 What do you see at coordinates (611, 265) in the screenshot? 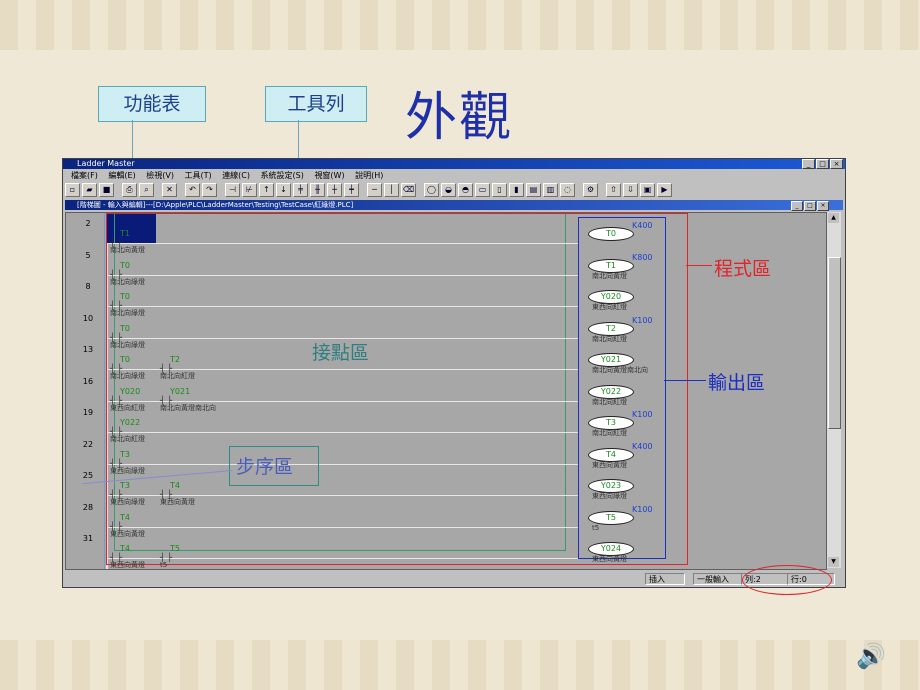
I see `output-coil: T1` at bounding box center [611, 265].